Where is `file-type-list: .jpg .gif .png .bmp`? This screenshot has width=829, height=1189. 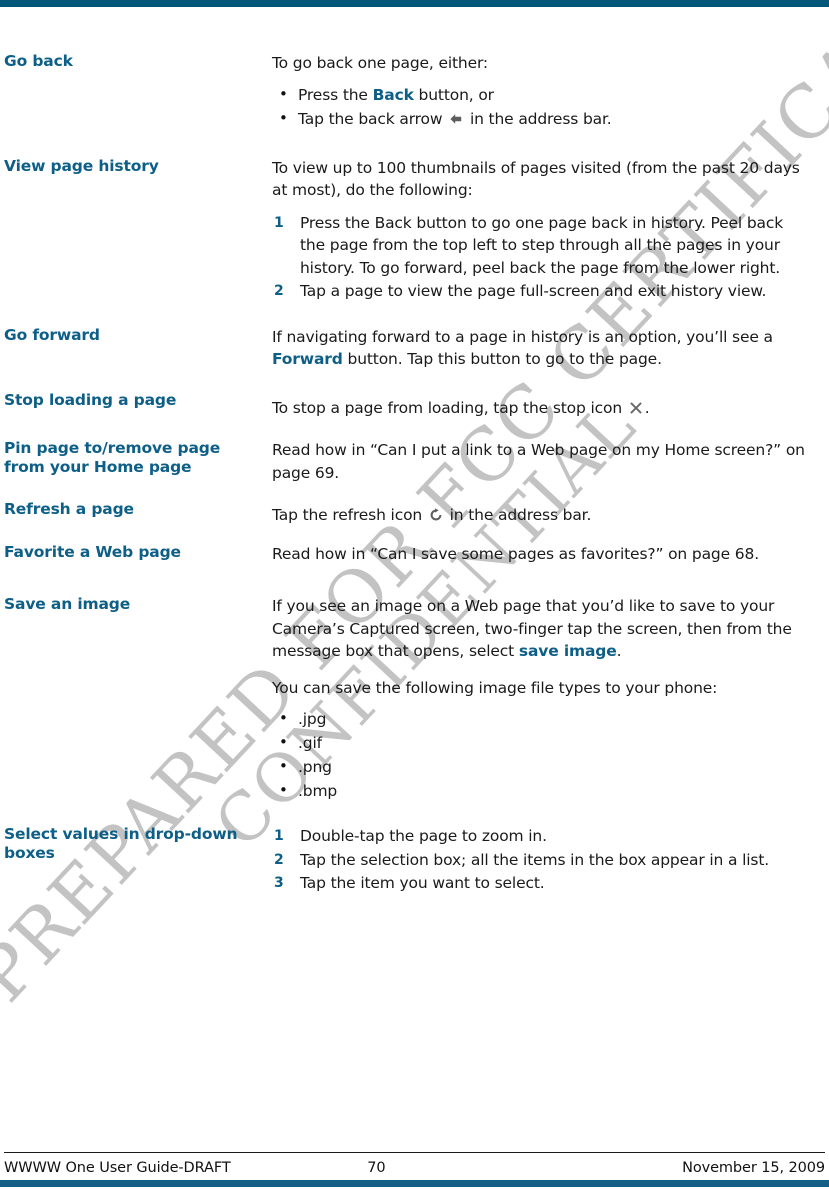
file-type-list: .jpg .gif .png .bmp is located at coordinates (540, 754).